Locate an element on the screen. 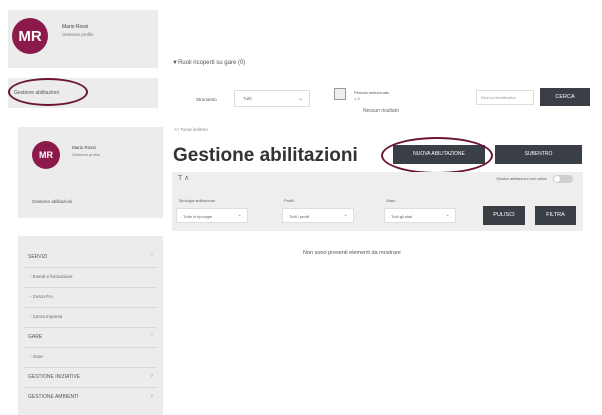 This screenshot has height=415, width=602. filtra-button: FILTRA is located at coordinates (555, 215).